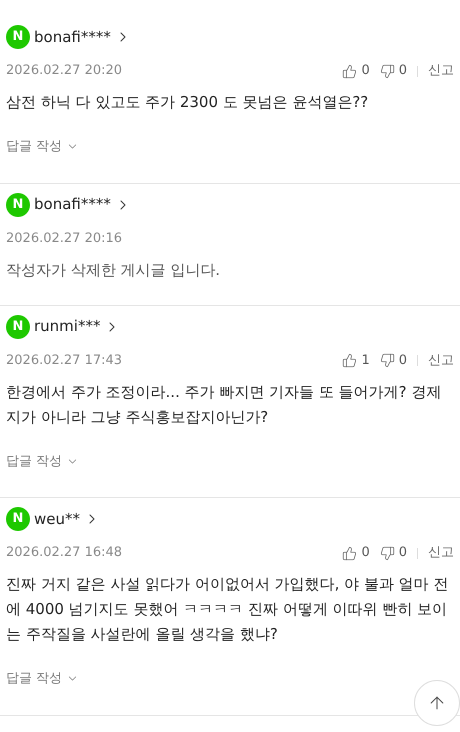  Describe the element at coordinates (228, 609) in the screenshot. I see `comment-text: 진짜 거지 같은 사설 읽다가 어이없어서 가입했다, 야 불과 얼마 전에 4000 넘기지도 못했어 ㅋㅋㅋㅋ 진짜 어떻게 이따위 빤히 보이는 주작질을 사설란에 올릴 생각을 했냐?` at that location.